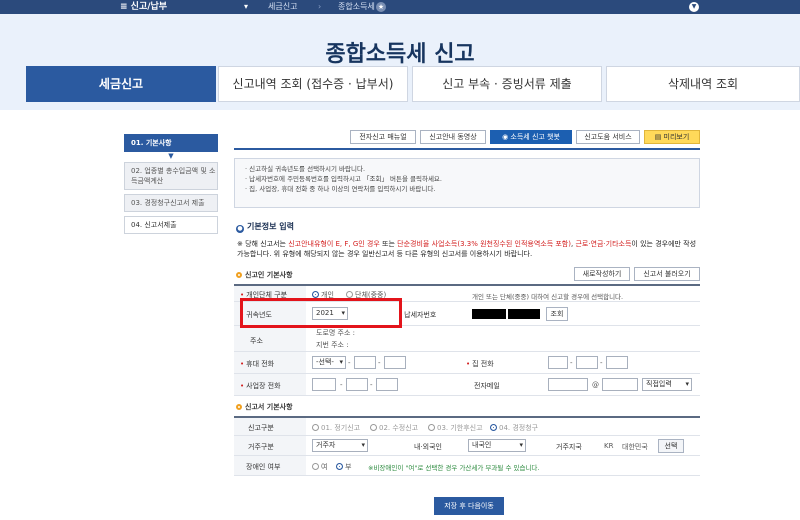 This screenshot has height=520, width=800. Describe the element at coordinates (558, 362) in the screenshot. I see `home-prefix-input` at that location.